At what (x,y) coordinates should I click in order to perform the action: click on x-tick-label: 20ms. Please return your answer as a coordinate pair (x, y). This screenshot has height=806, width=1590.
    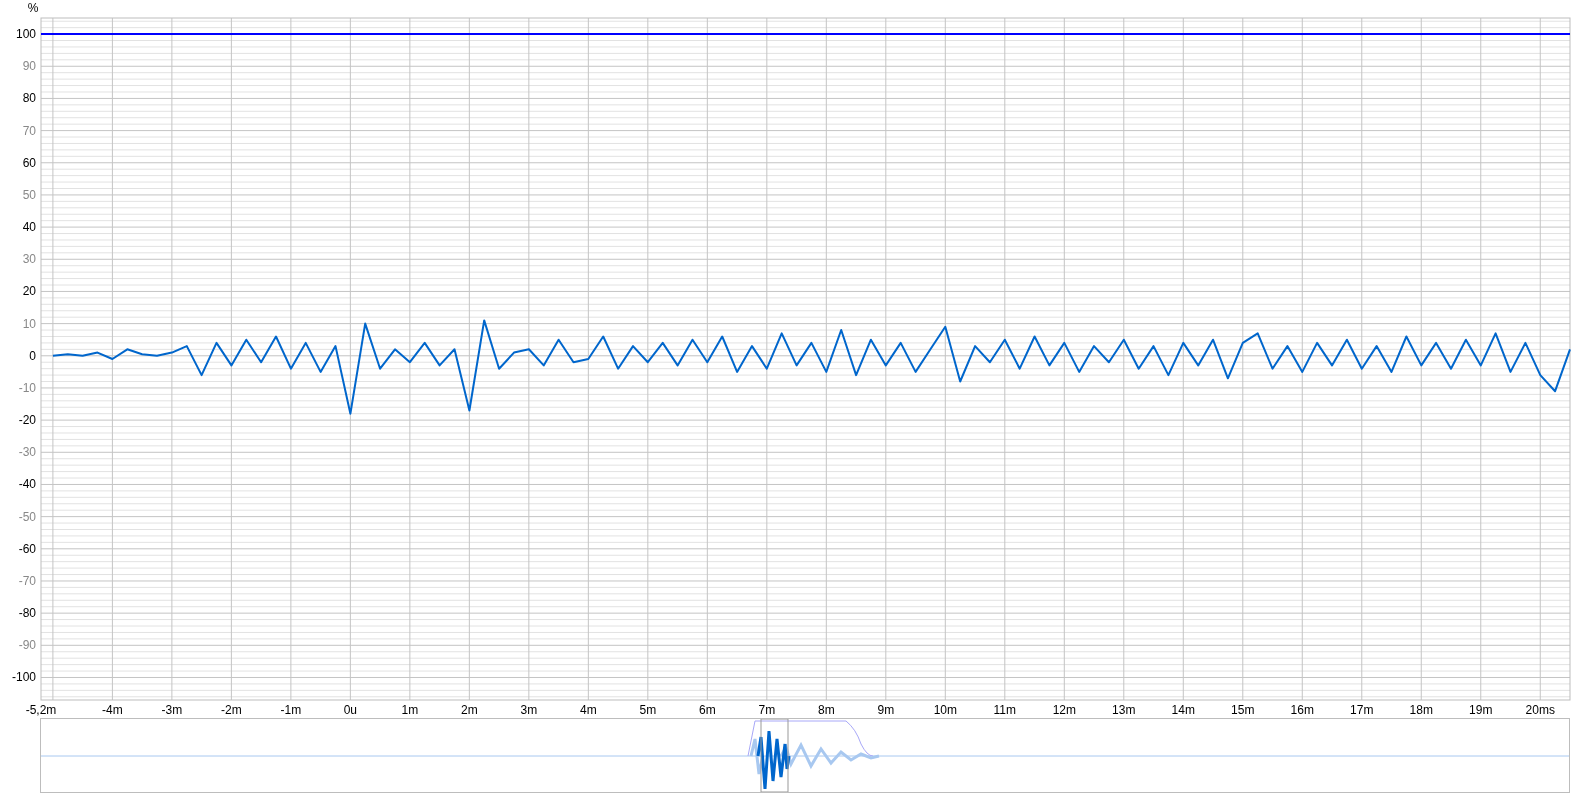
    Looking at the image, I should click on (1540, 710).